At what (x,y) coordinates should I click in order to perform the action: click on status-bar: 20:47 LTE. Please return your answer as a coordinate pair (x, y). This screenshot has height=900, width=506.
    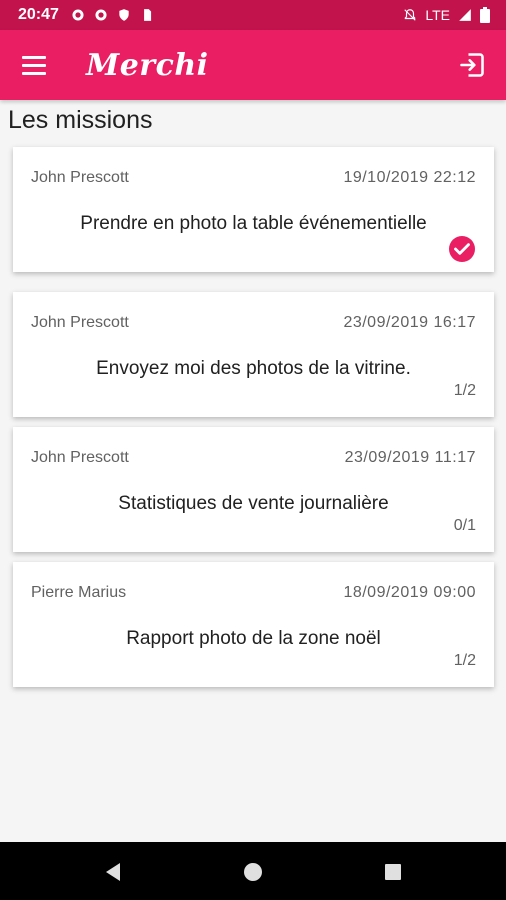
    Looking at the image, I should click on (253, 15).